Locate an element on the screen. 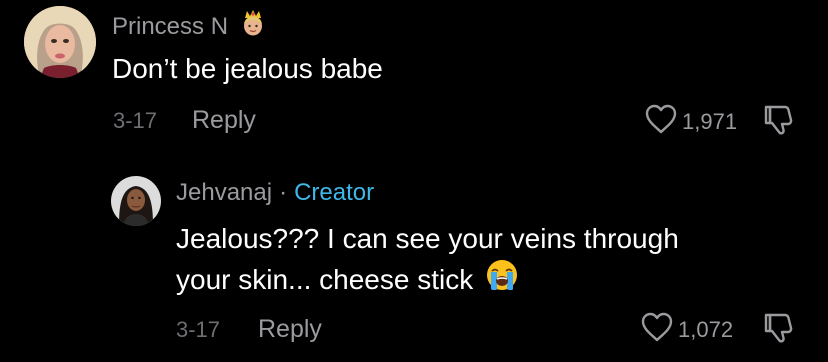  princess-icon is located at coordinates (253, 26).